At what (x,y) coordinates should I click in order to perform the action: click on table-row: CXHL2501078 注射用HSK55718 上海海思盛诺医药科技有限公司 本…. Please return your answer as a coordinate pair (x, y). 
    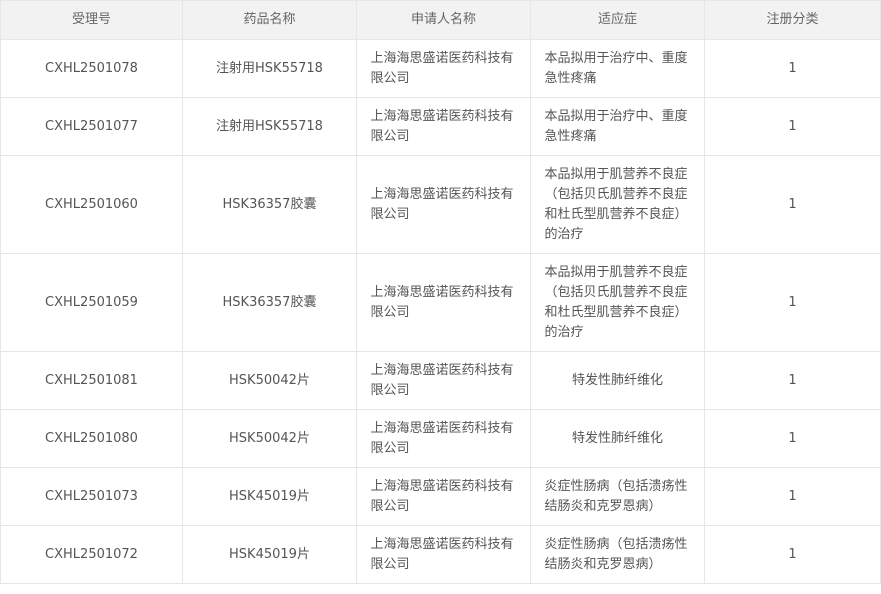
    Looking at the image, I should click on (440, 68).